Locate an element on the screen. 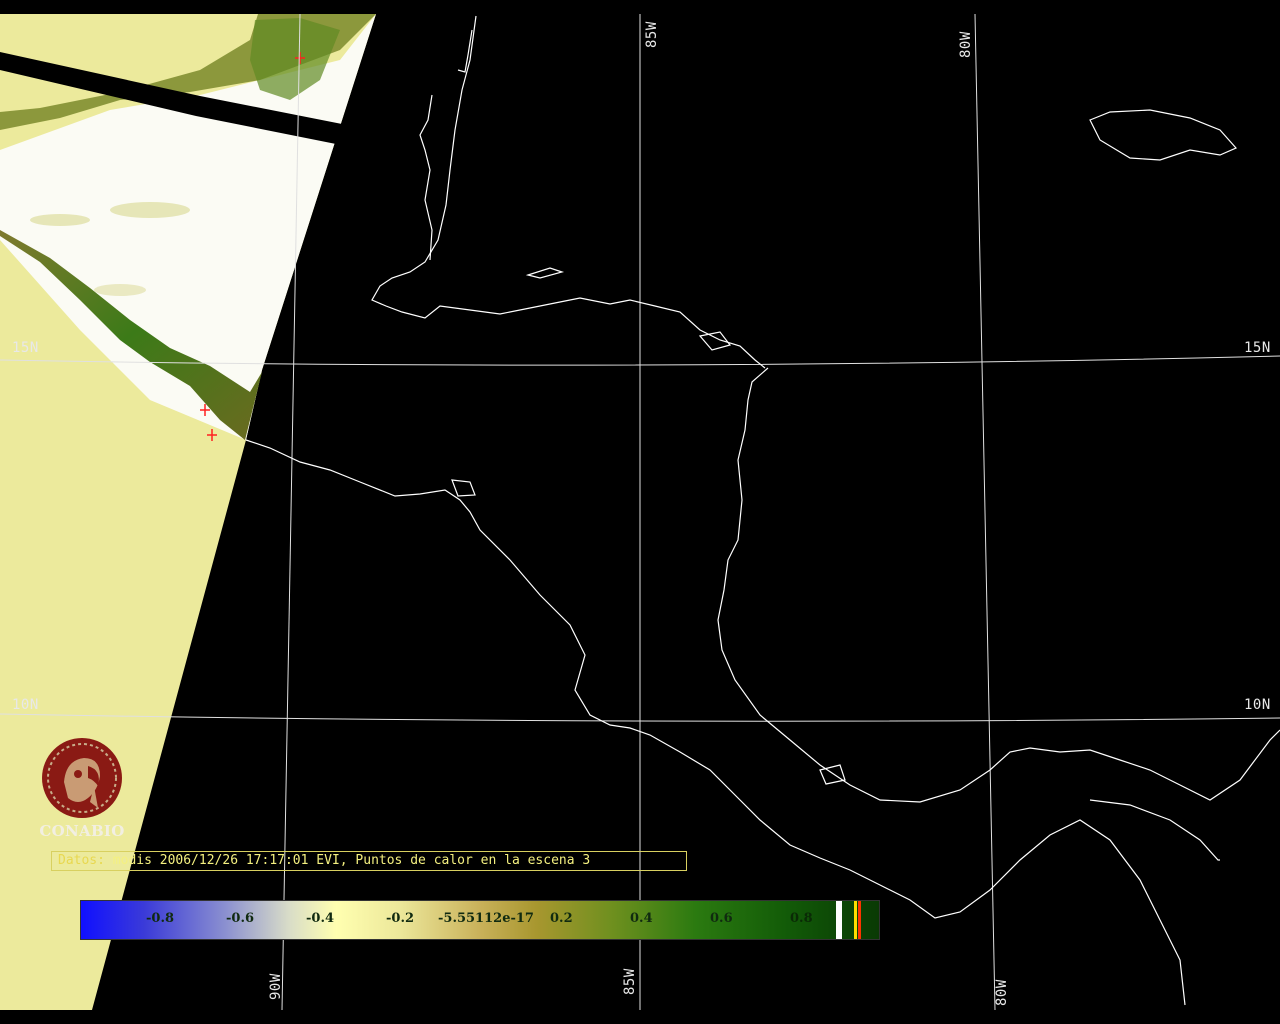 This screenshot has height=1024, width=1280. lon-label-85w-top: 85W is located at coordinates (652, 34).